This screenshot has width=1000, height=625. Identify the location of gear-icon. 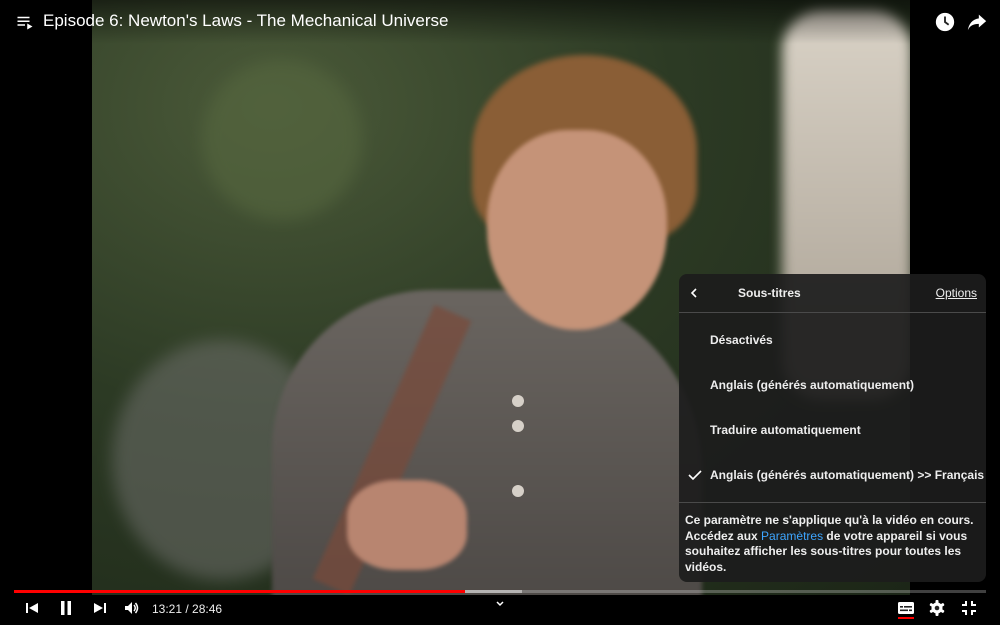
(937, 608).